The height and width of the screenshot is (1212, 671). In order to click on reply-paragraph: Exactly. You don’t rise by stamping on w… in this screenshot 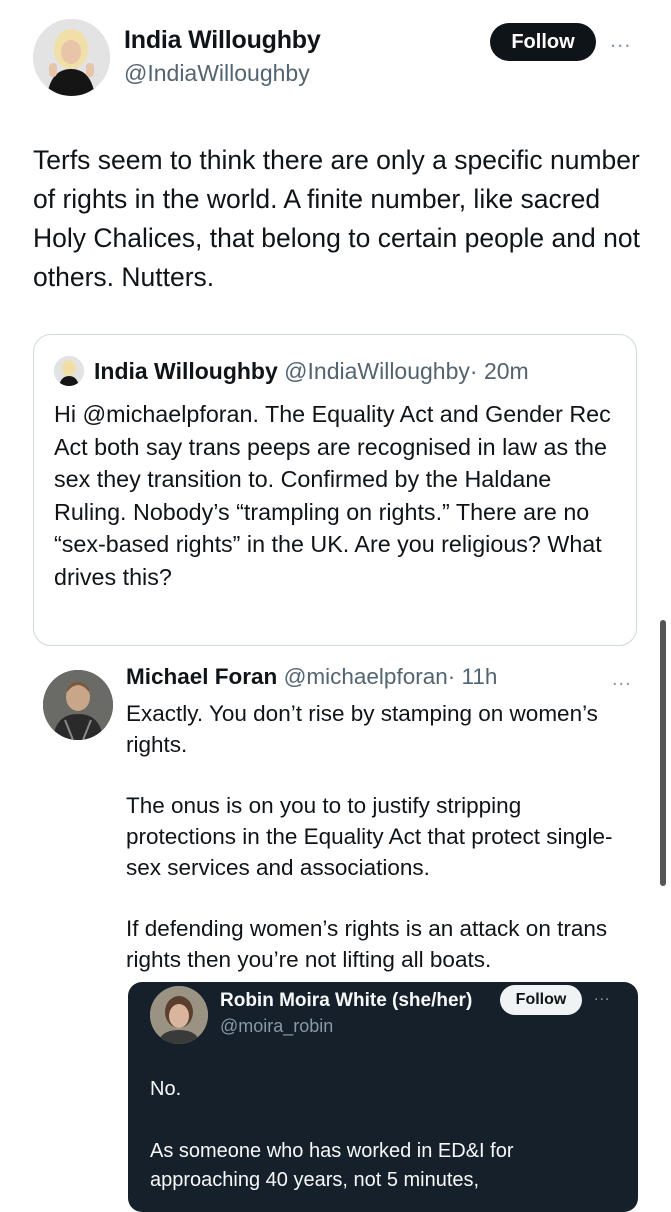, I will do `click(362, 729)`.